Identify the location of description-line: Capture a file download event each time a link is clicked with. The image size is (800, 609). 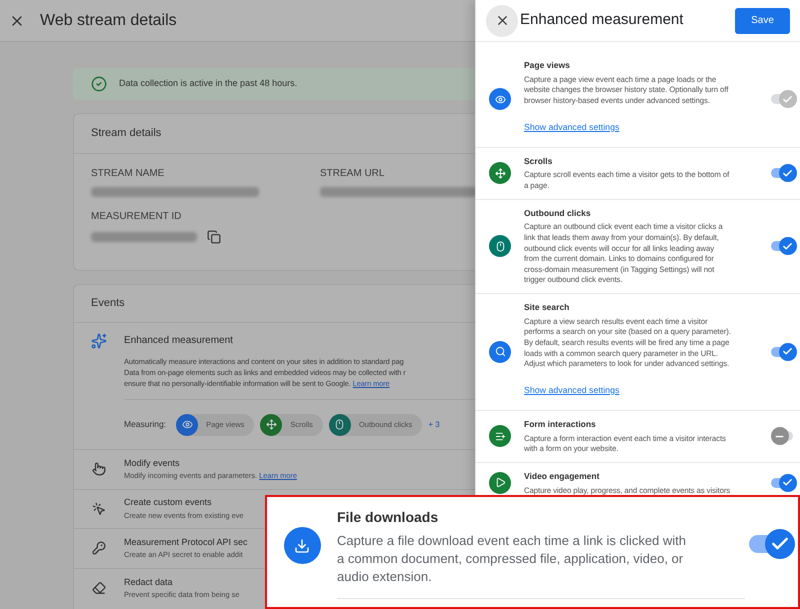
(512, 541).